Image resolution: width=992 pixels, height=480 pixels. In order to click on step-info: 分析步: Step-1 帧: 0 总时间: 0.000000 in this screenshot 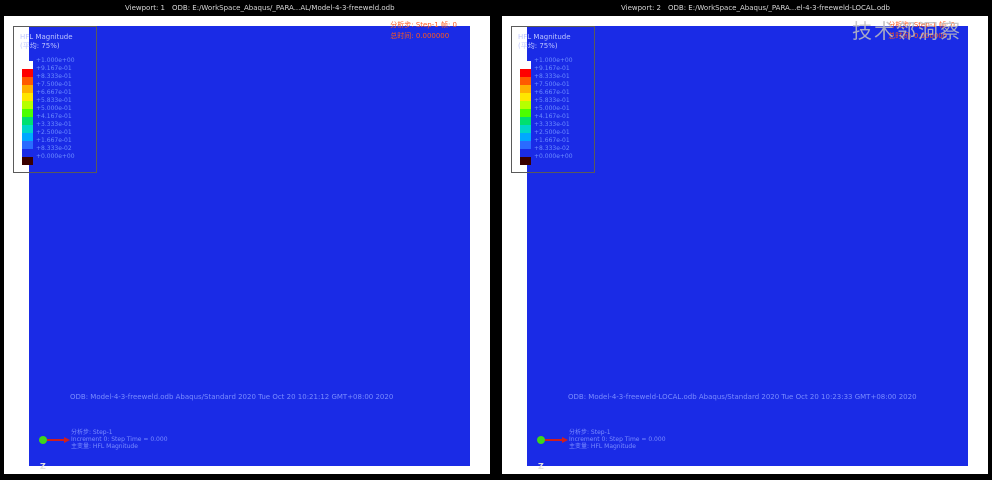, I will do `click(423, 31)`.